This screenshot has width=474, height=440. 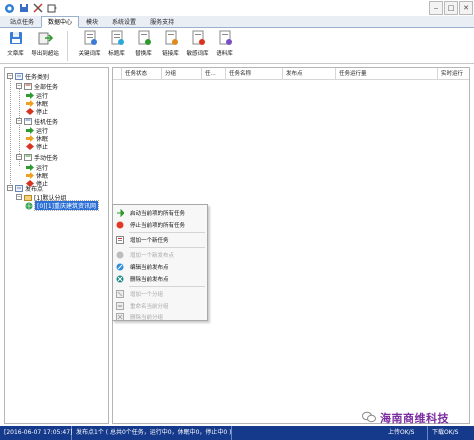 I want to click on link-db-button: 链接库, so click(x=170, y=46).